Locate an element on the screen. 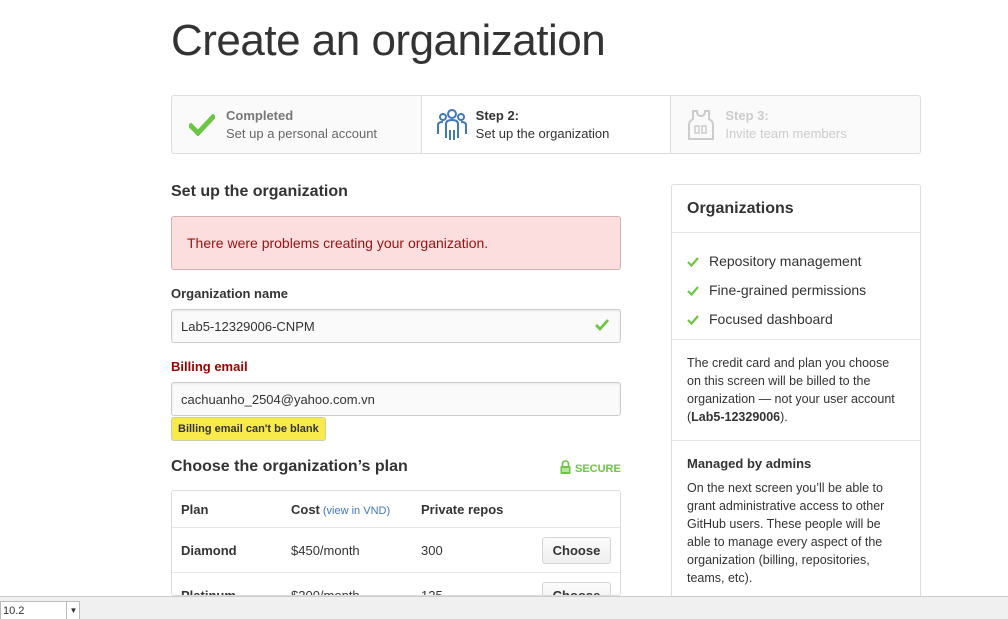 This screenshot has height=619, width=1008. step-upcoming: Step 3: Invite team members is located at coordinates (795, 124).